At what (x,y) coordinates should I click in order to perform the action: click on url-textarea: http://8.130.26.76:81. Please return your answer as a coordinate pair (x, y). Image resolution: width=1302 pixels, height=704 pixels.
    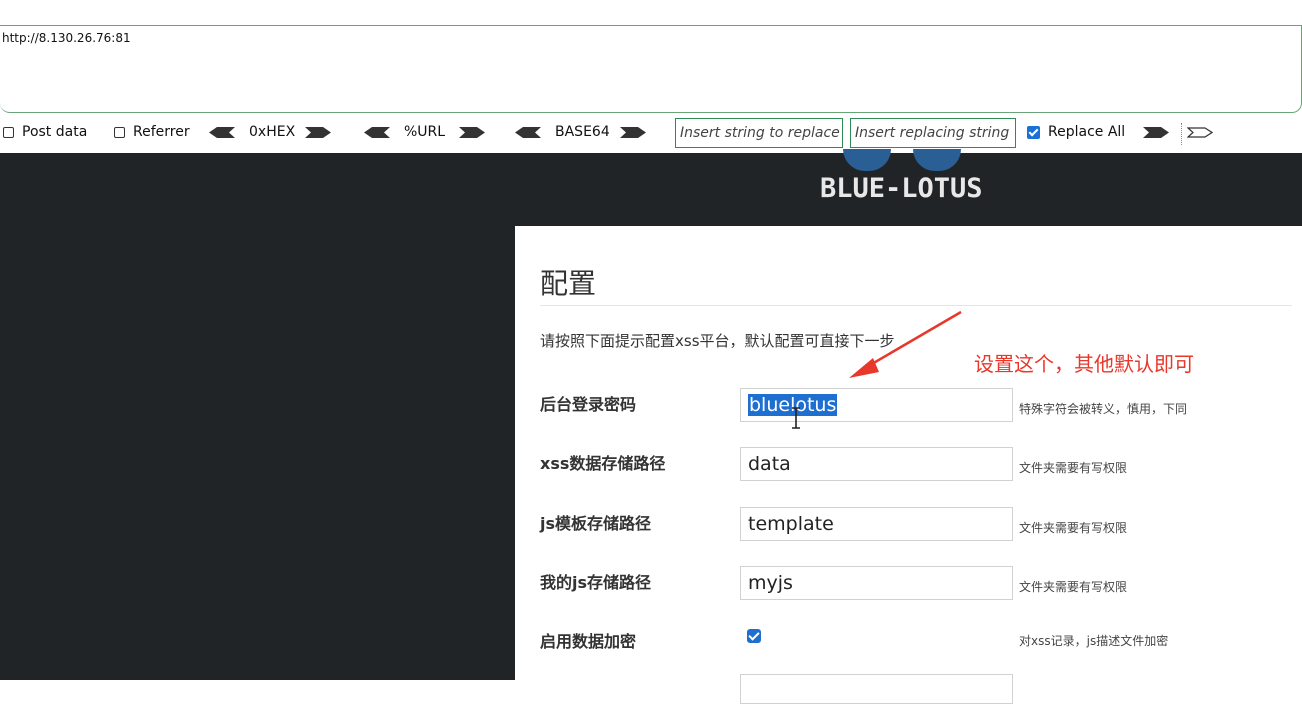
    Looking at the image, I should click on (651, 69).